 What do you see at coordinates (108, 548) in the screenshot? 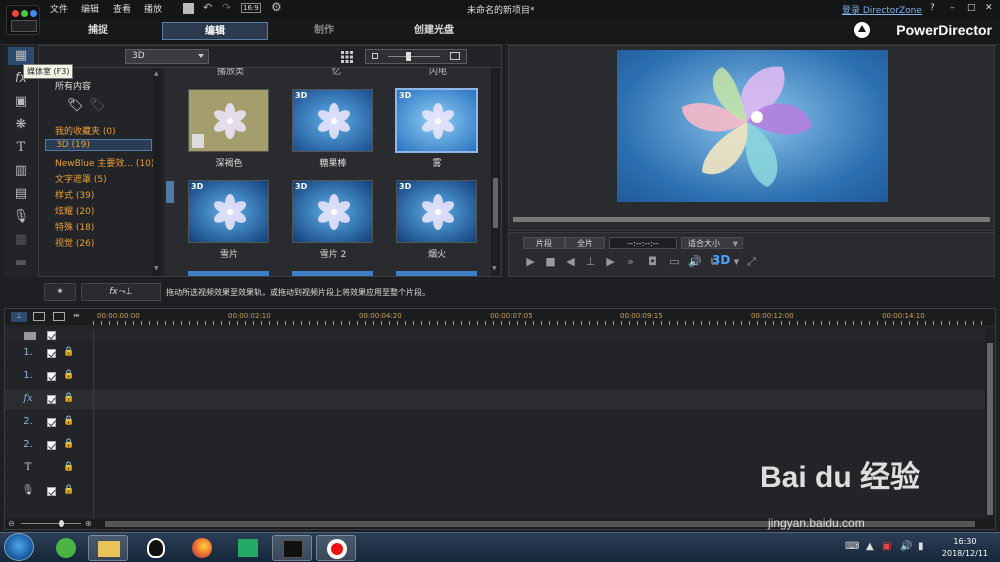
I see `taskbar-explorer` at bounding box center [108, 548].